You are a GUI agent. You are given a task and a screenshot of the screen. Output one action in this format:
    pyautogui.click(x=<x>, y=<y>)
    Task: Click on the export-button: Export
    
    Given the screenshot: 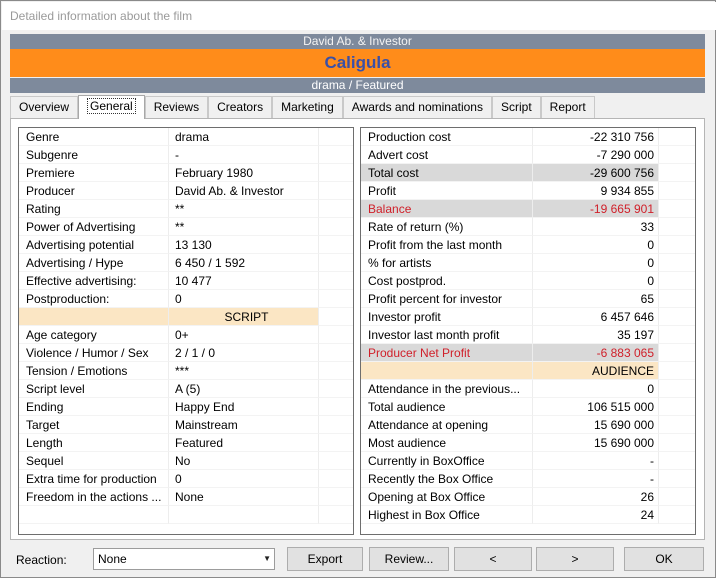 What is the action you would take?
    pyautogui.click(x=325, y=559)
    